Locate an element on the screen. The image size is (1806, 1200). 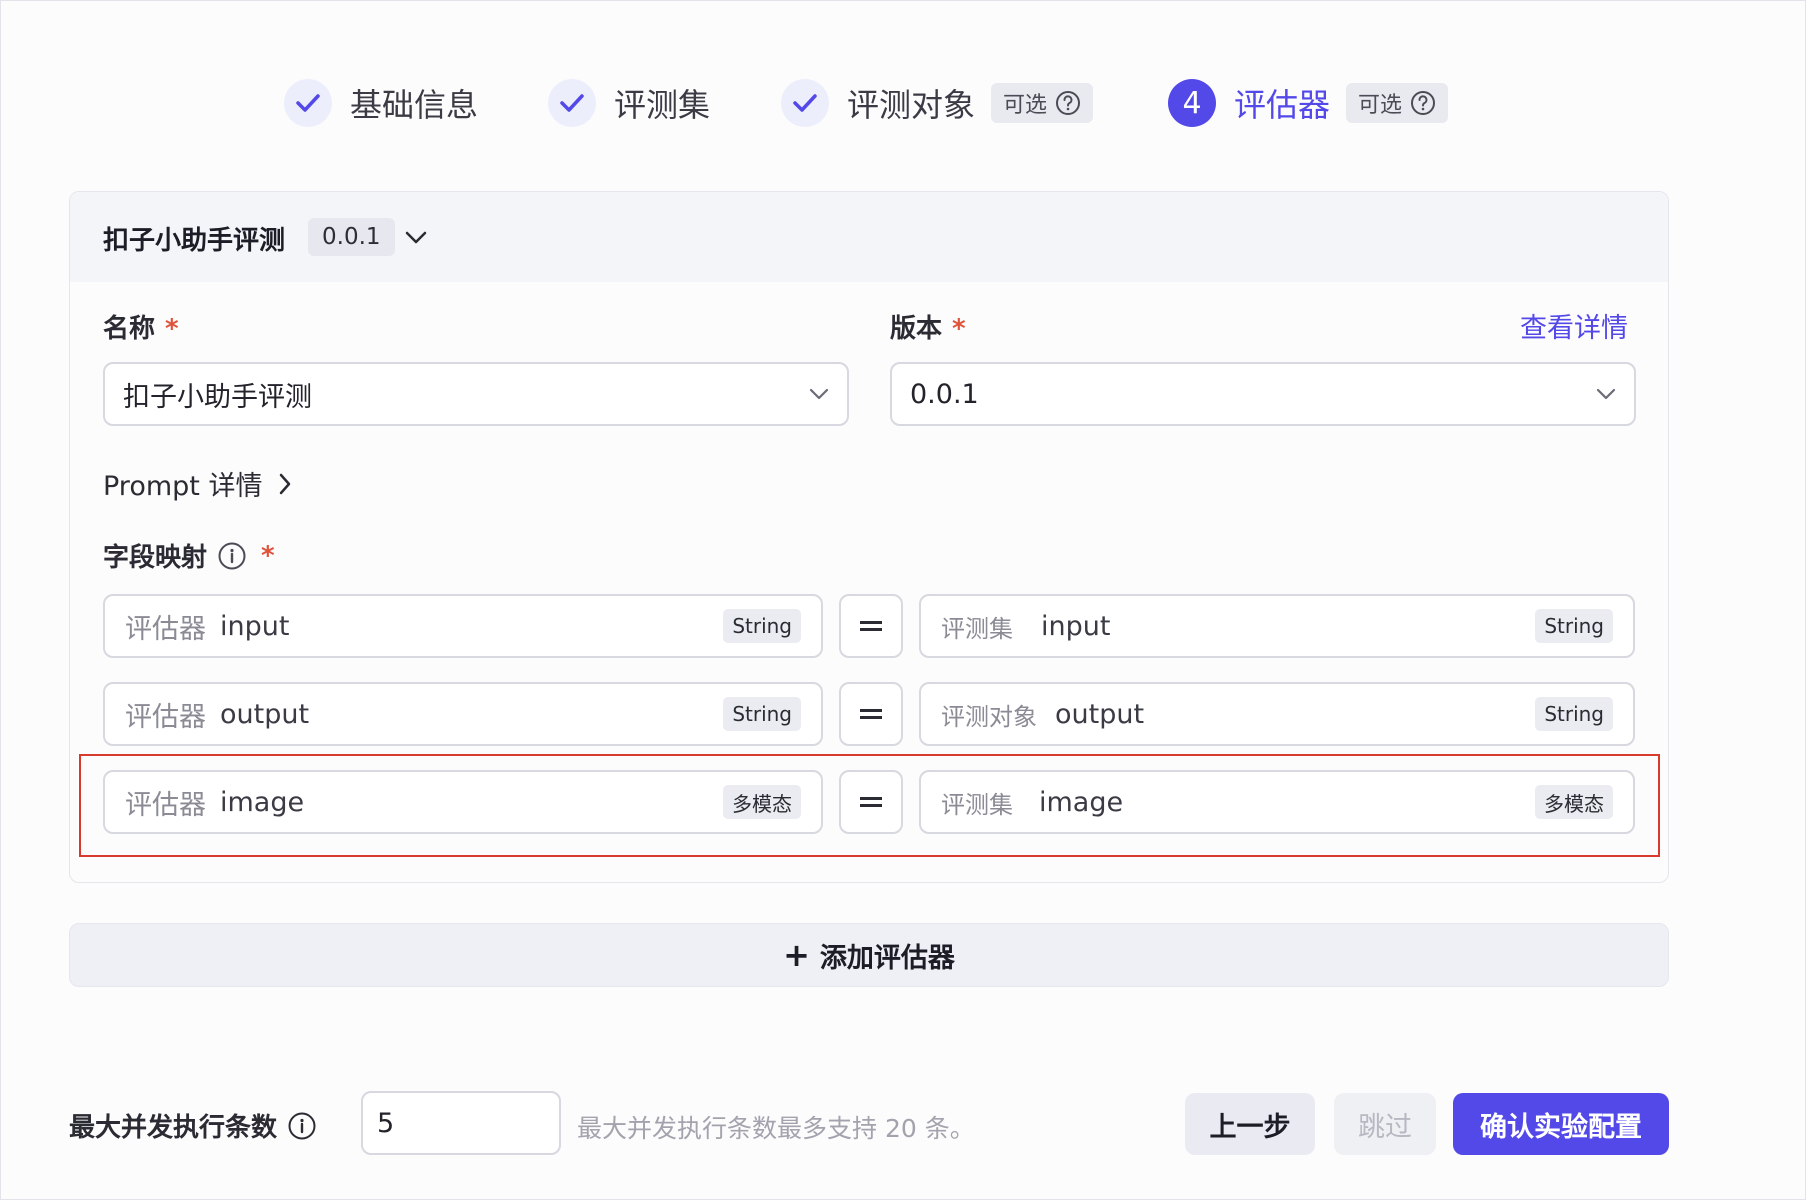
eval-target-field-output: 评测对象 output String is located at coordinates (1277, 714).